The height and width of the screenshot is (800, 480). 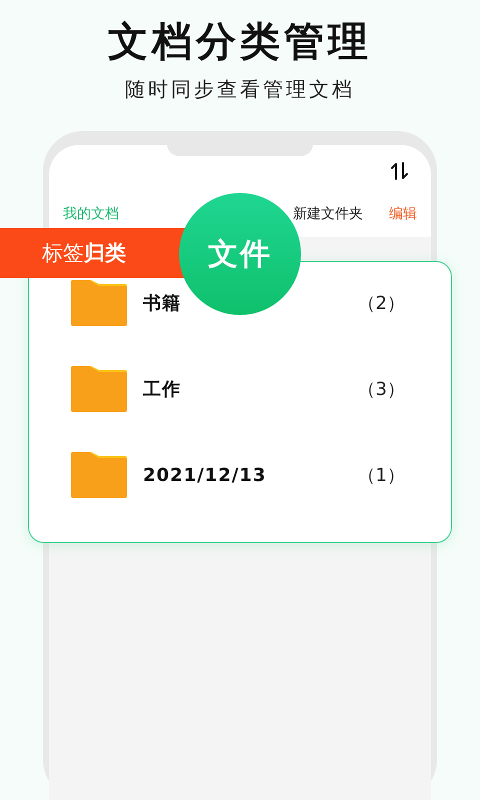 I want to click on folder-count: （2）, so click(x=381, y=303).